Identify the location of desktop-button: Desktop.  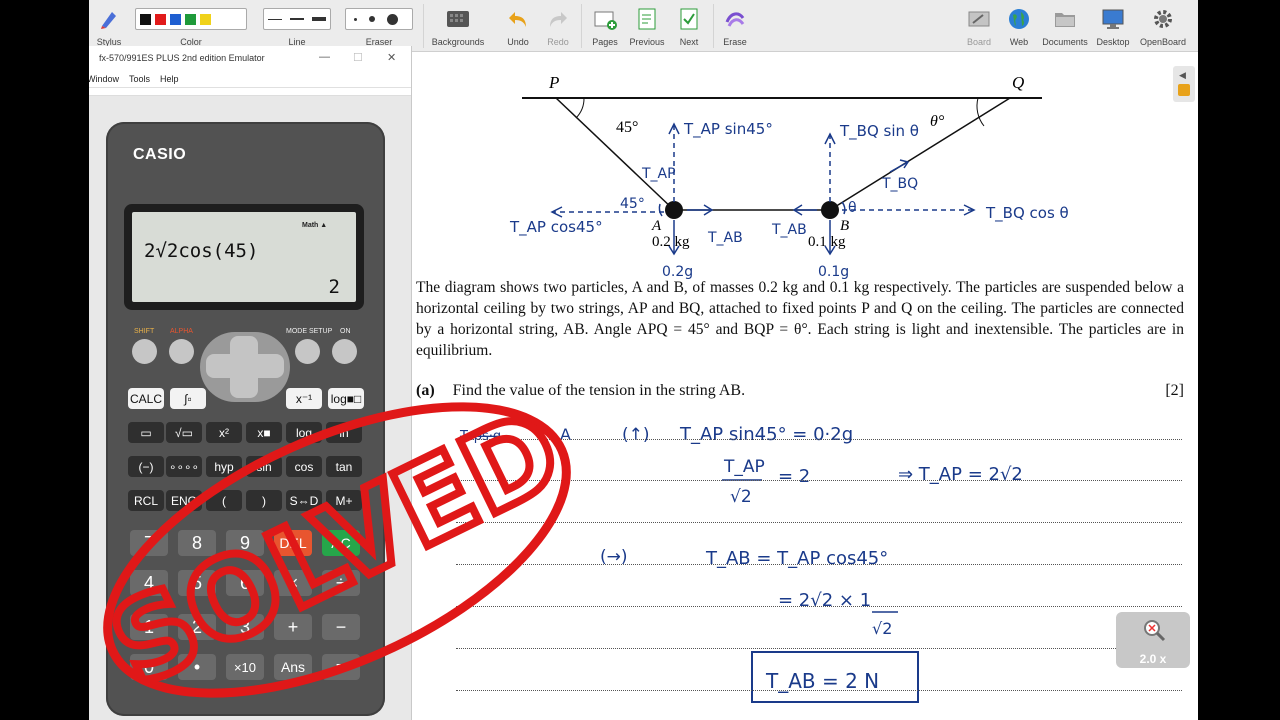
(1113, 26).